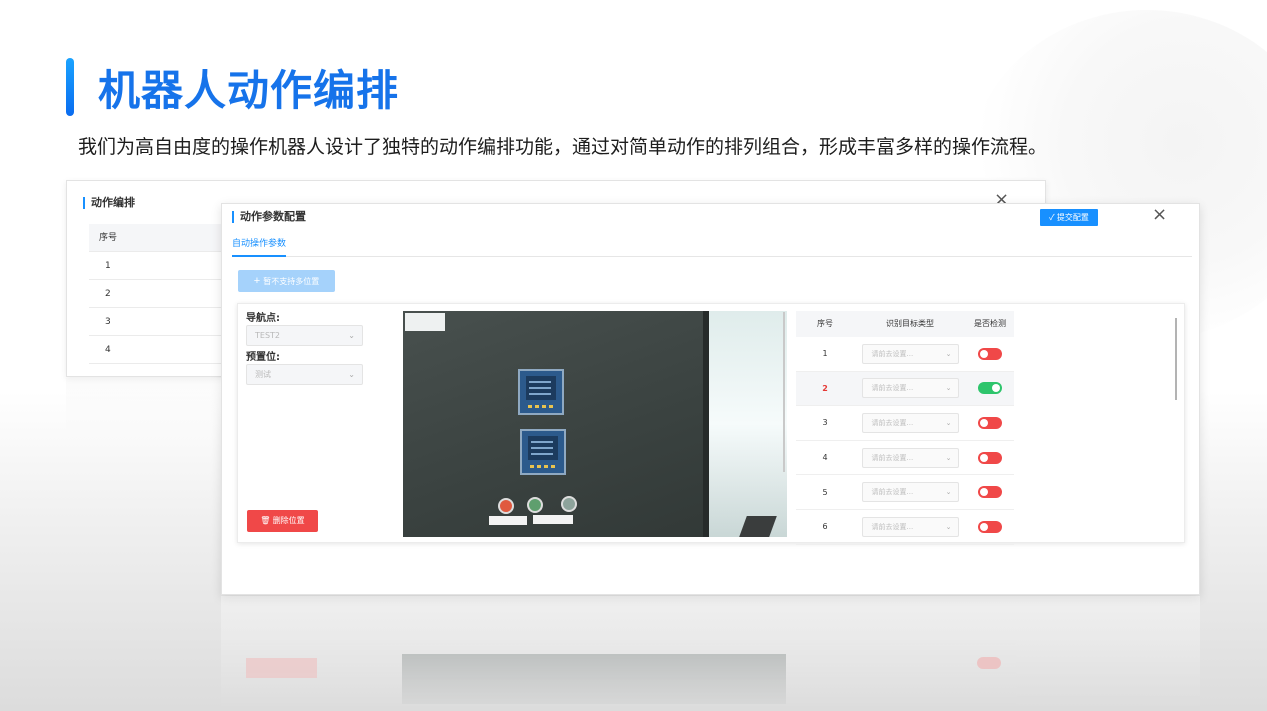  What do you see at coordinates (304, 374) in the screenshot?
I see `preset-select: 测试 ⌄` at bounding box center [304, 374].